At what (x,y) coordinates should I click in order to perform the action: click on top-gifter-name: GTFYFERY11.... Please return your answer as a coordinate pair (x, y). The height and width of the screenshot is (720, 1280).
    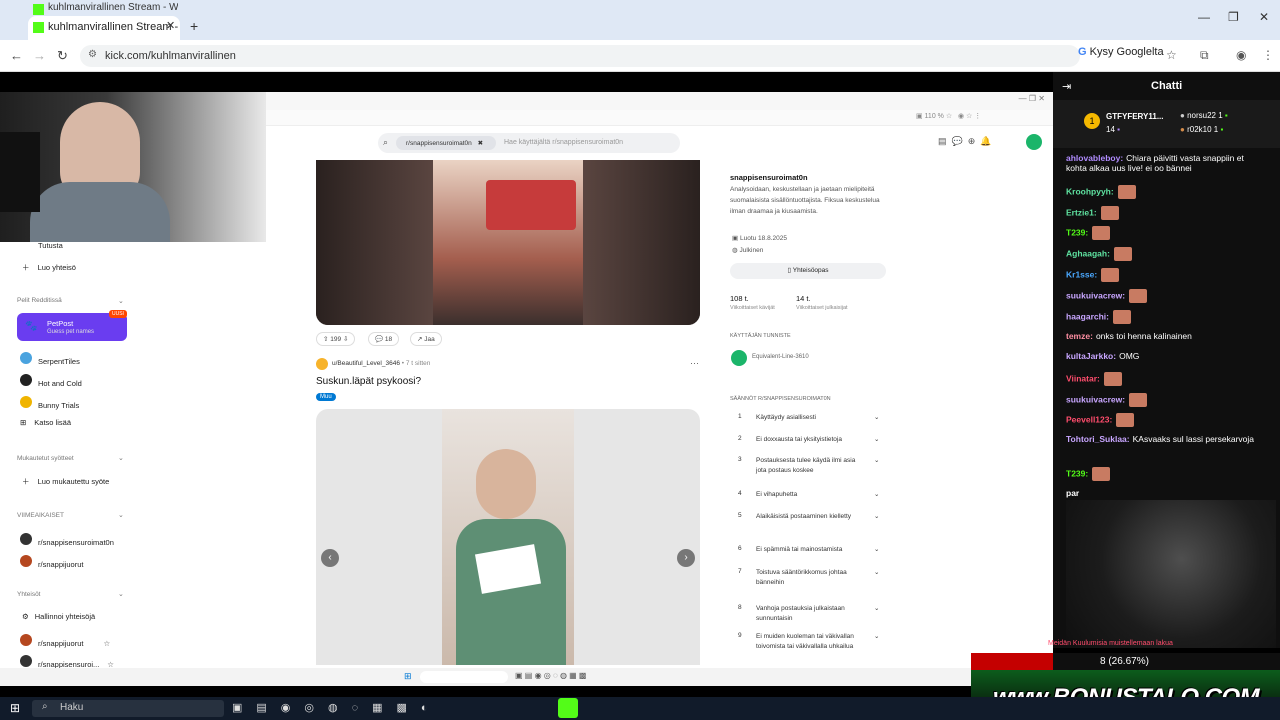
    Looking at the image, I should click on (1135, 116).